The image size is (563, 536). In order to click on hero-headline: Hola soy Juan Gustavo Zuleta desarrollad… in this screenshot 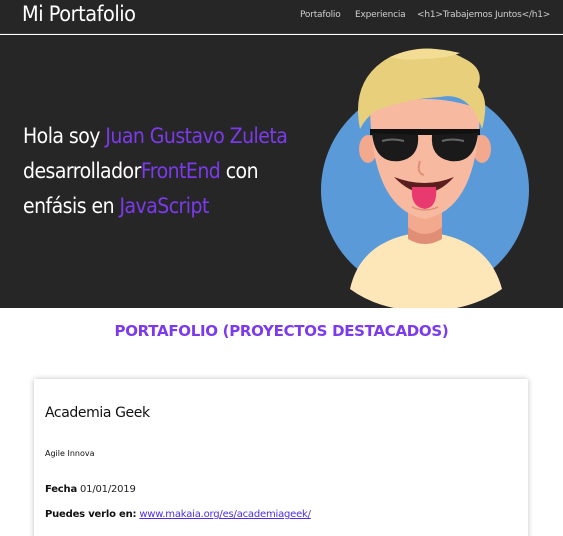, I will do `click(155, 171)`.